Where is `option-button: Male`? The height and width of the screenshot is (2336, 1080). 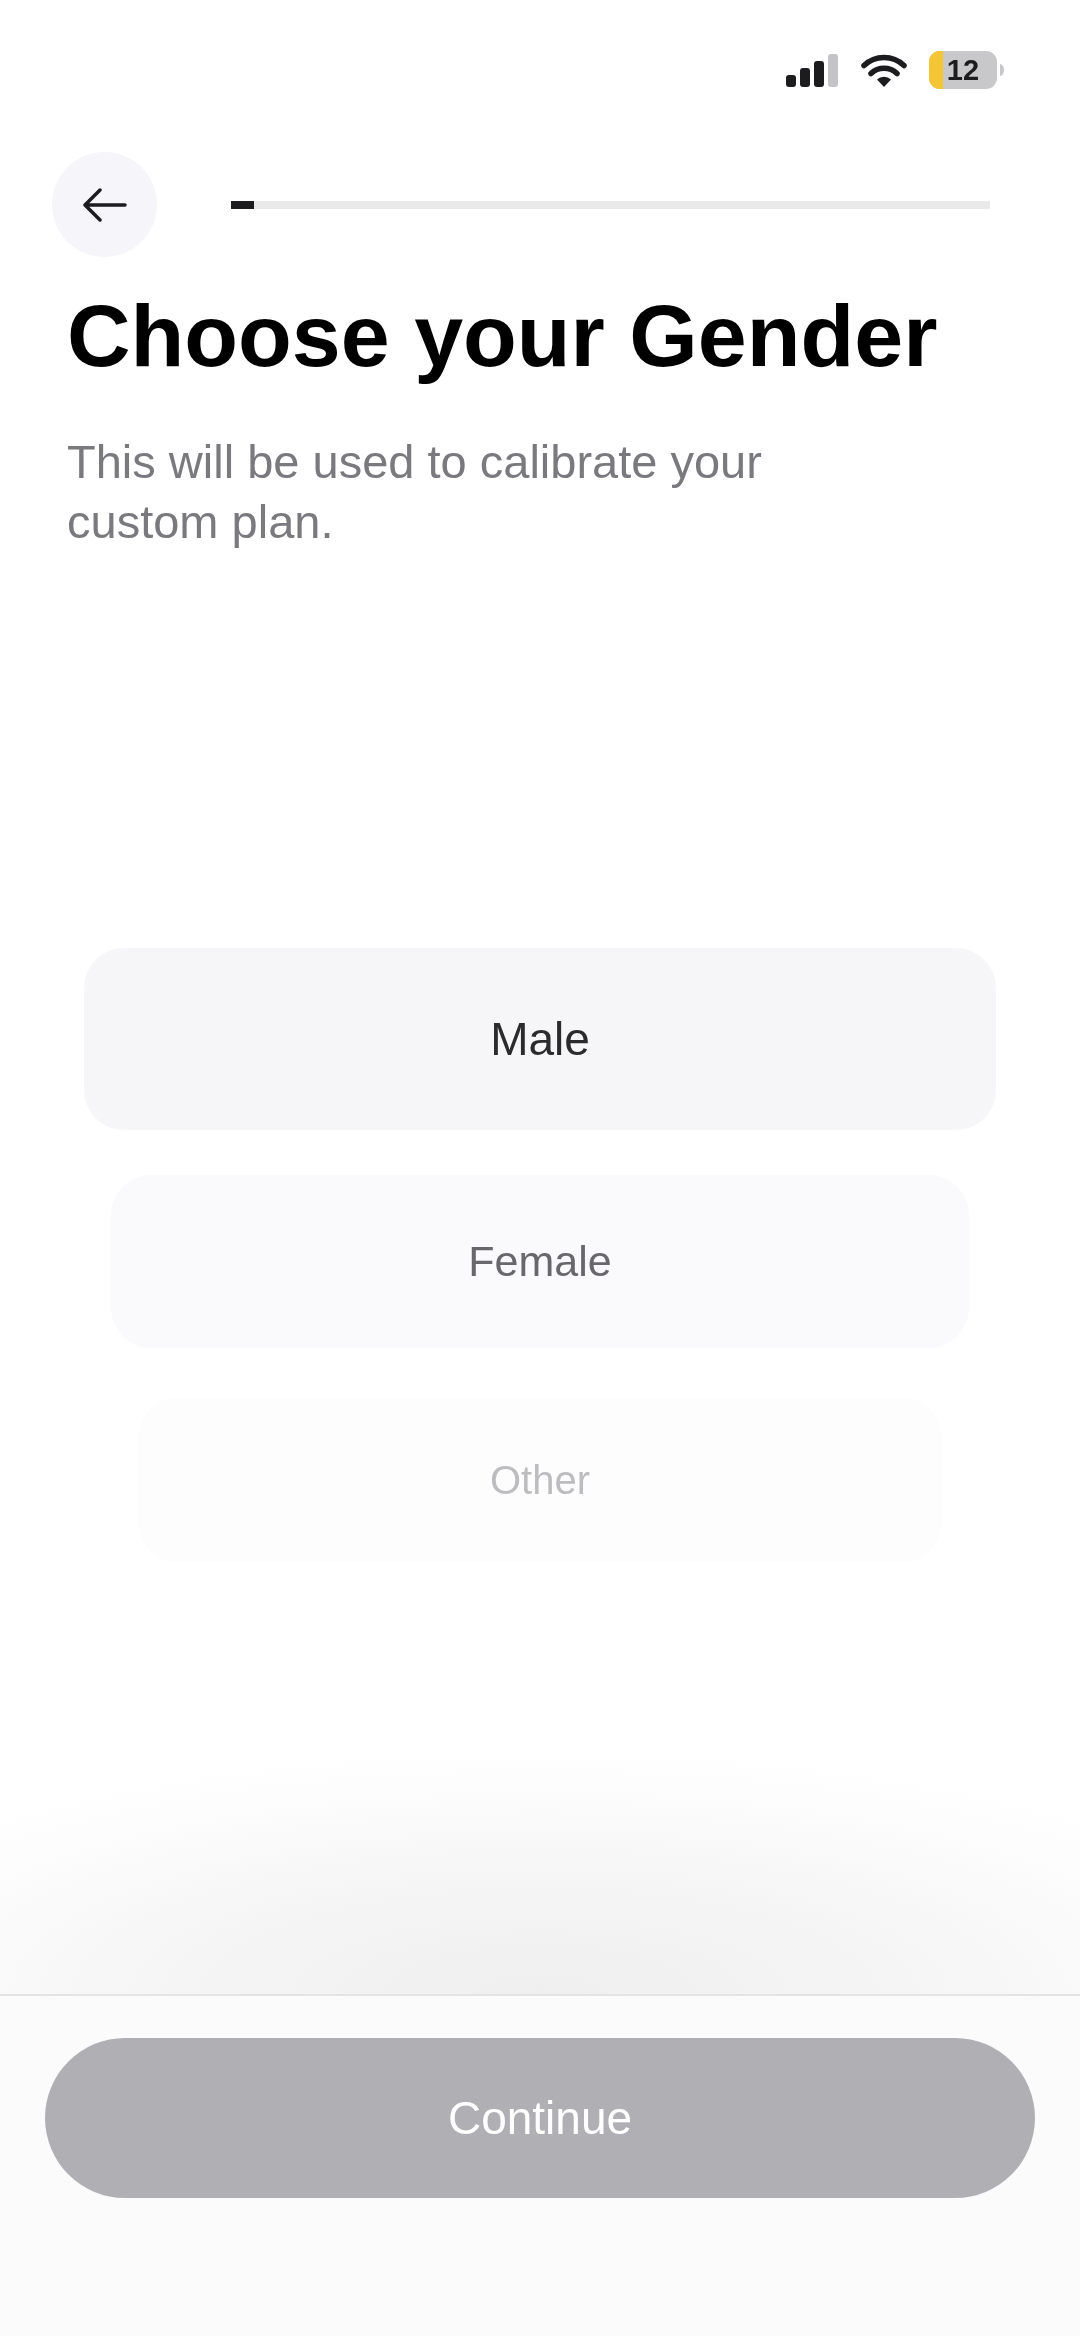
option-button: Male is located at coordinates (540, 1039).